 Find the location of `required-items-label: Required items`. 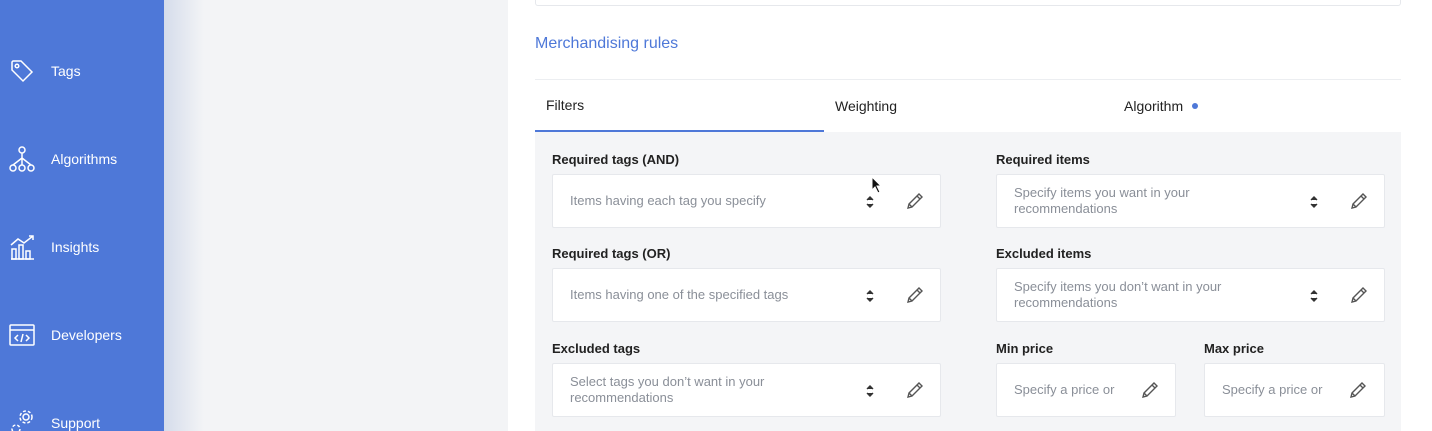

required-items-label: Required items is located at coordinates (1043, 159).